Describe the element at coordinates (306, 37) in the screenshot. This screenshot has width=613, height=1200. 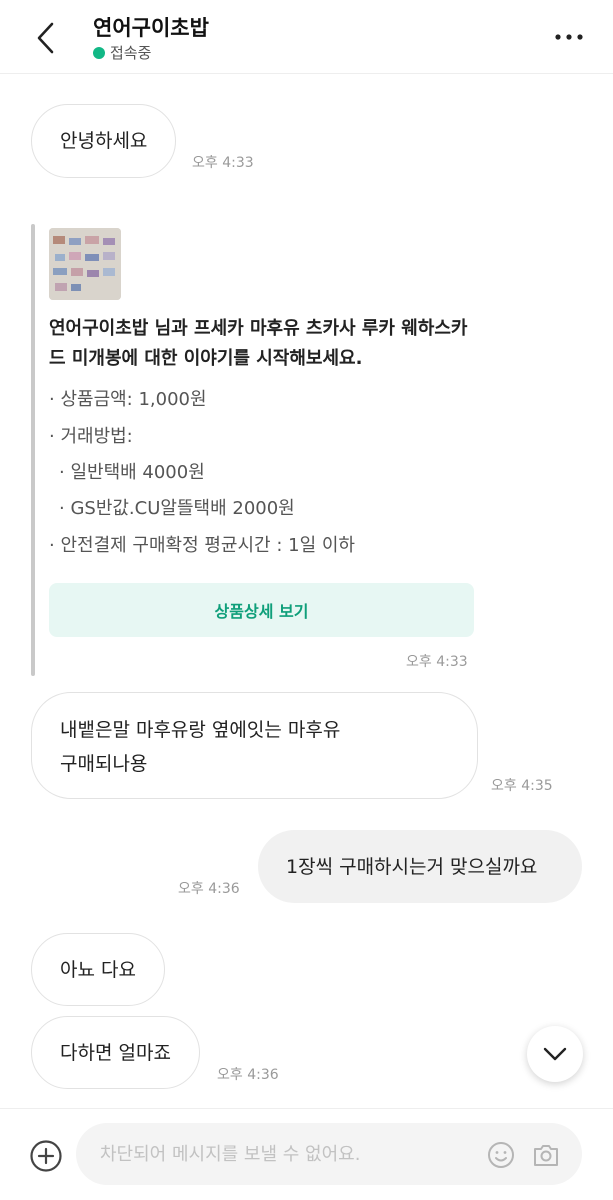
I see `chat-header: 연어구이초밥 접속중` at that location.